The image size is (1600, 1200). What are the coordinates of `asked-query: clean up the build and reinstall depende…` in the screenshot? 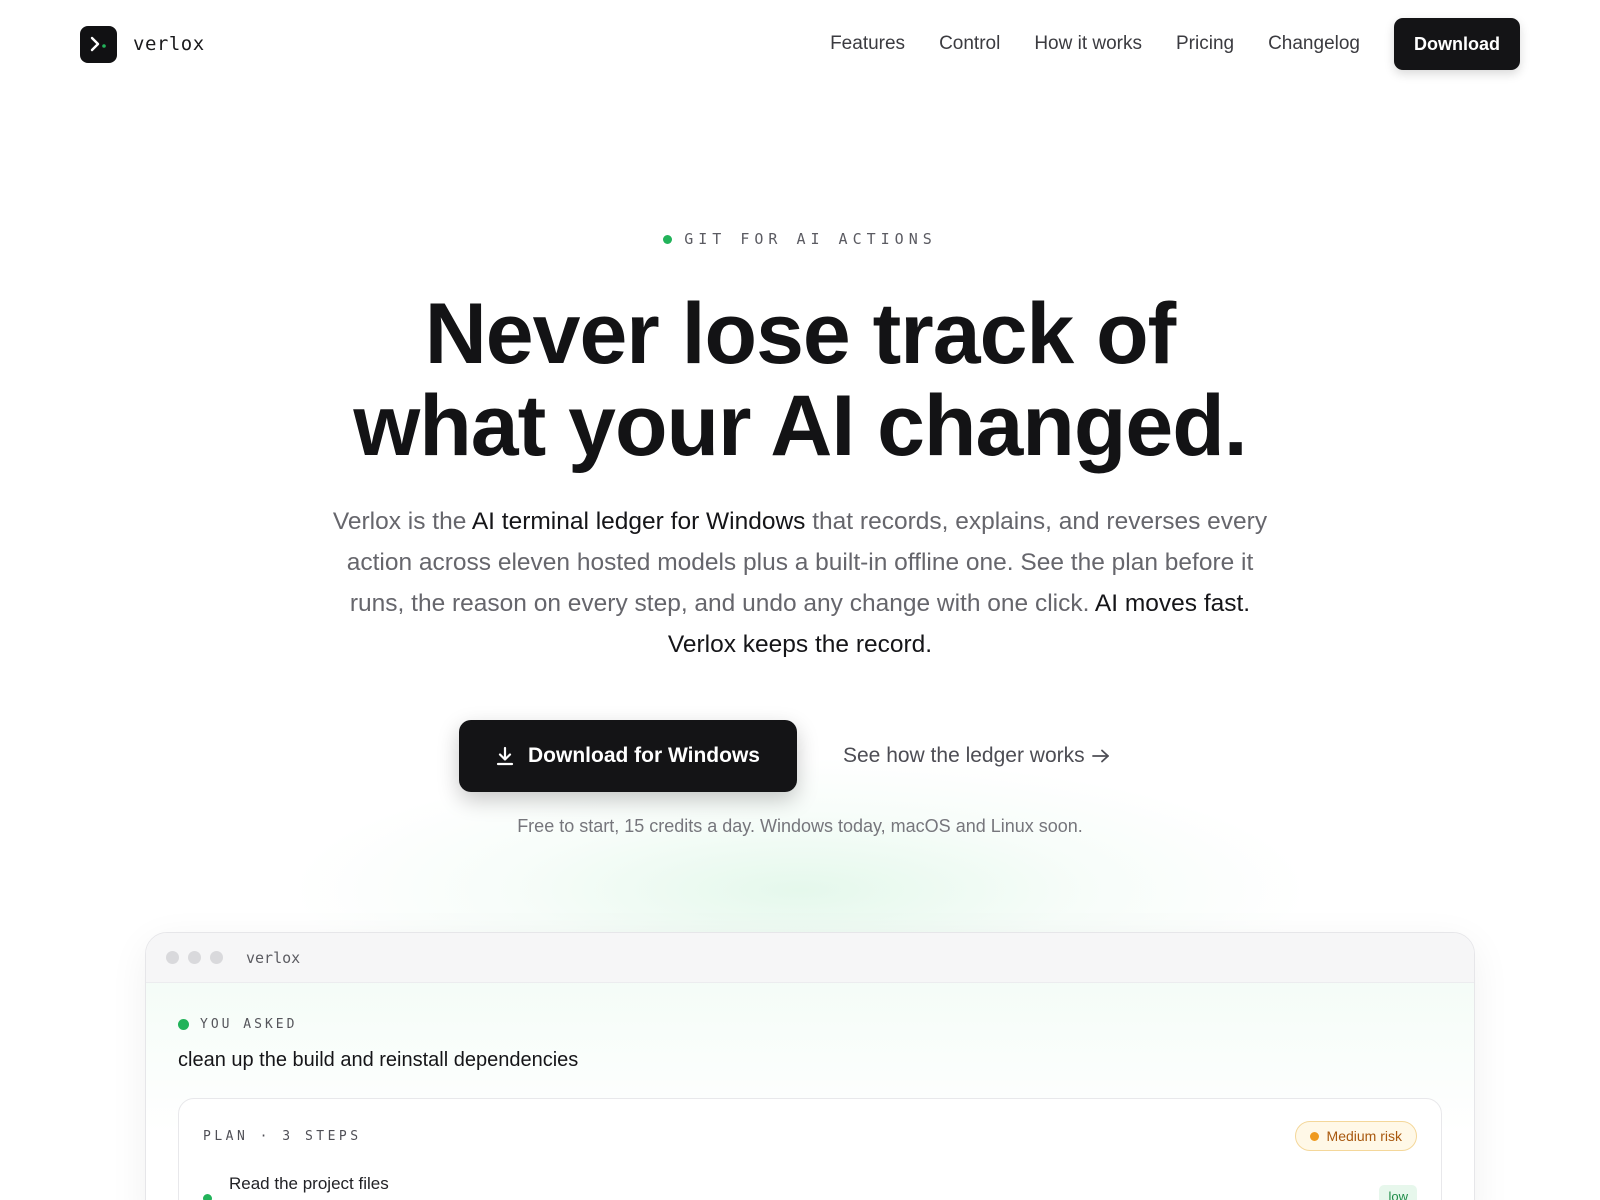 It's located at (378, 1060).